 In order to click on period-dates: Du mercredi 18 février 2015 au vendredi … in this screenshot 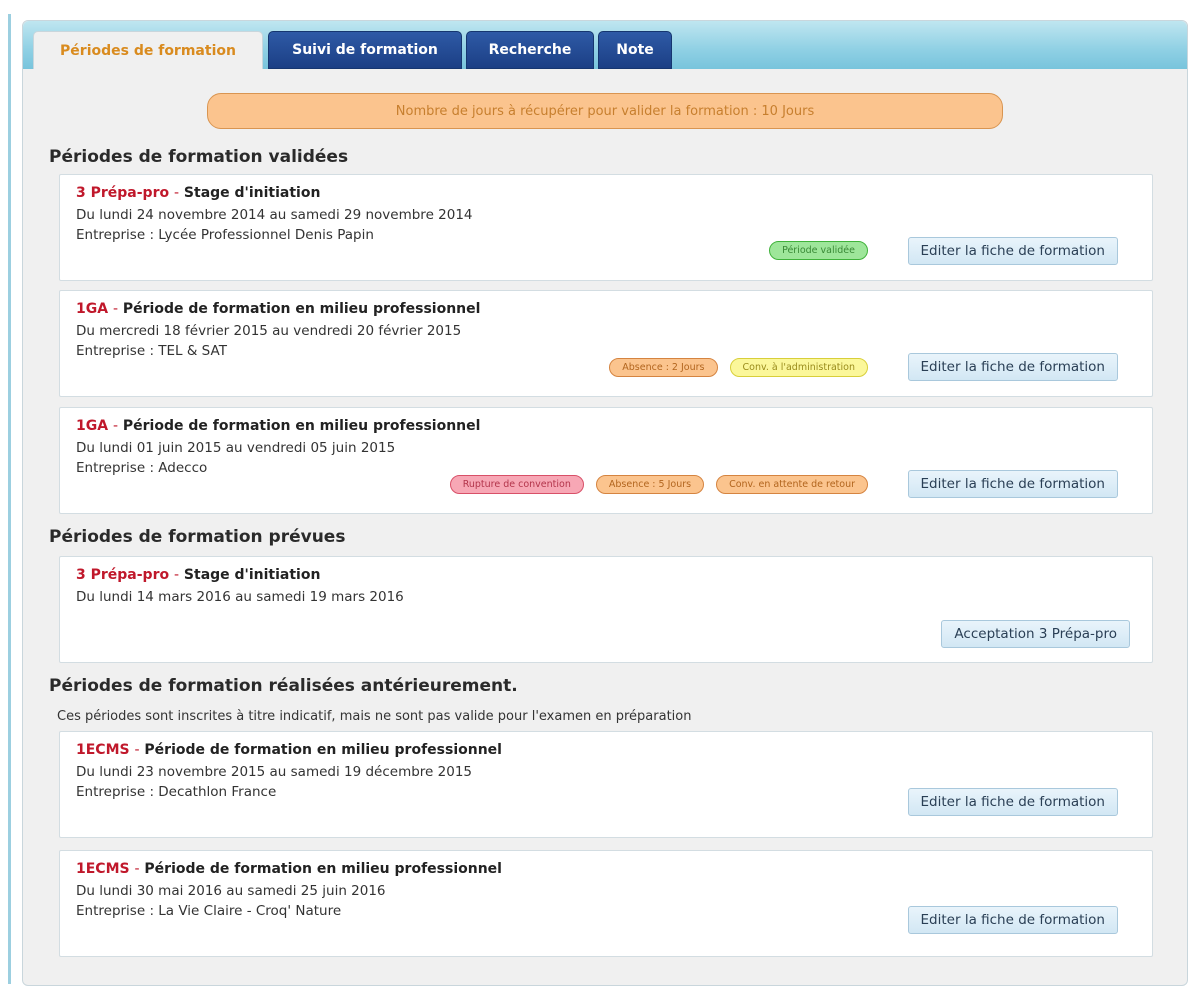, I will do `click(269, 331)`.